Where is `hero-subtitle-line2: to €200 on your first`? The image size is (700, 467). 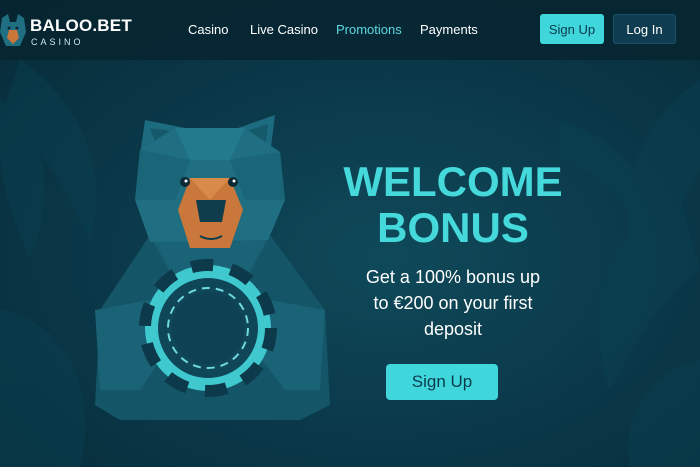
hero-subtitle-line2: to €200 on your first is located at coordinates (453, 303).